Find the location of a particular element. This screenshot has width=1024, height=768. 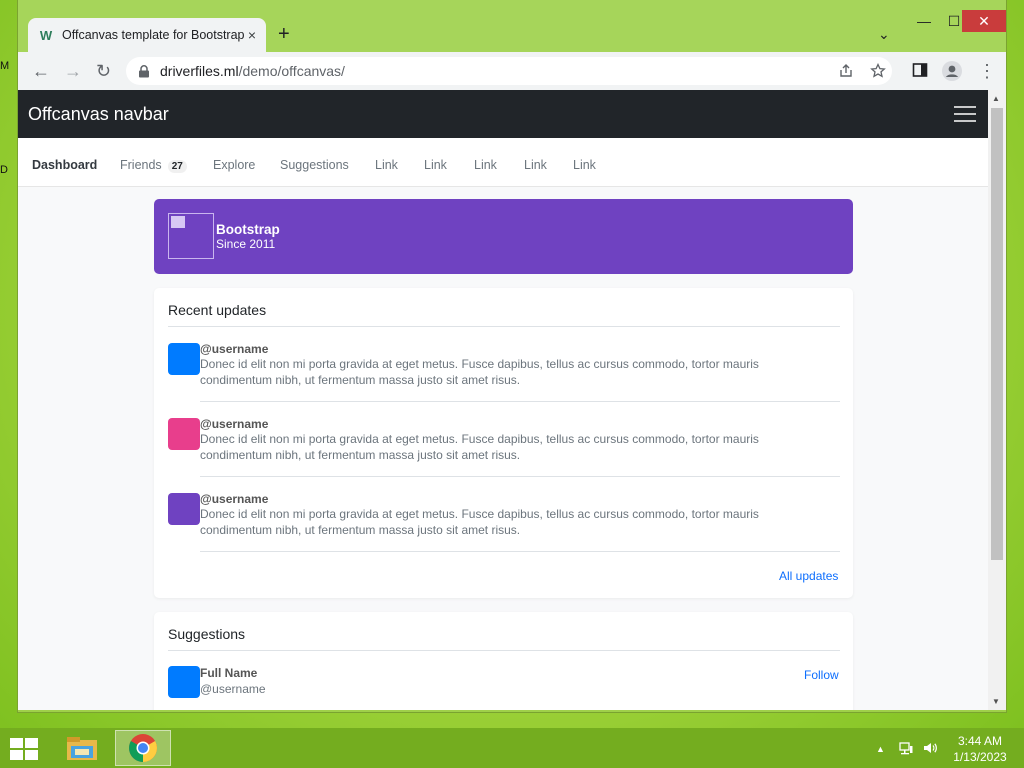

bootstrap-logo-broken-image is located at coordinates (191, 236).